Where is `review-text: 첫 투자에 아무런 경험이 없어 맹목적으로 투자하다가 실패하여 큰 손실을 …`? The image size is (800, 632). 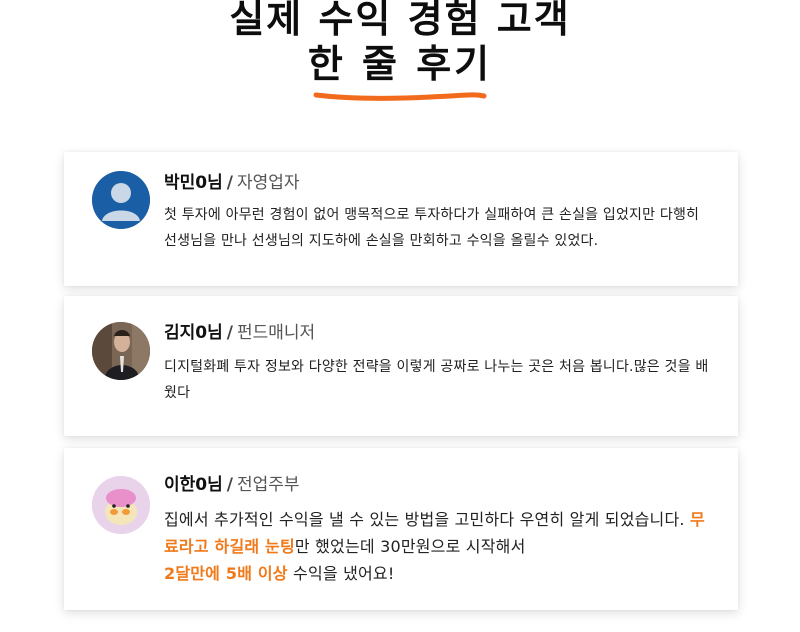 review-text: 첫 투자에 아무런 경험이 없어 맹목적으로 투자하다가 실패하여 큰 손실을 … is located at coordinates (432, 228).